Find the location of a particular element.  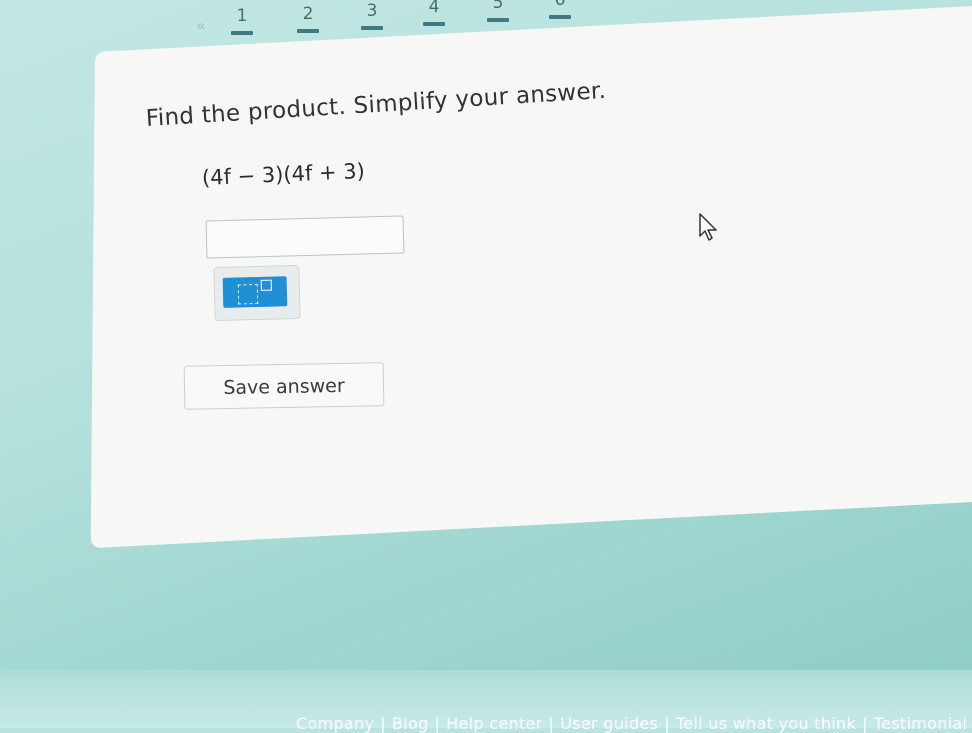

math-toolbar is located at coordinates (257, 293).